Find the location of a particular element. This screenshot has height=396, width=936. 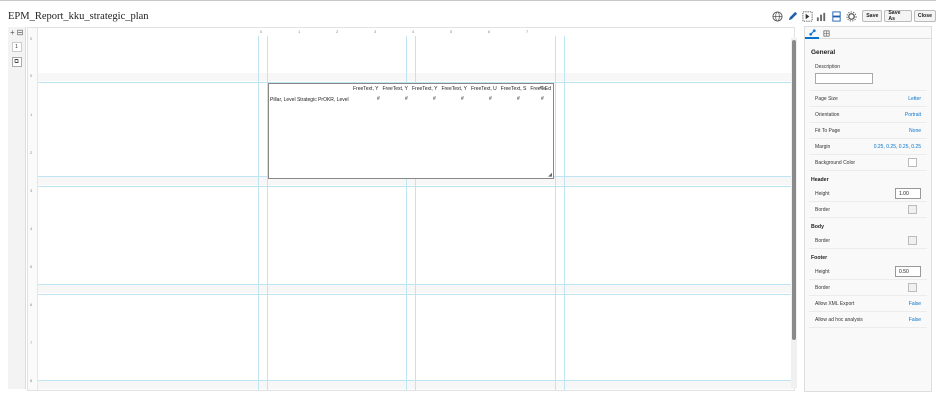

description-label: Description is located at coordinates (828, 67).